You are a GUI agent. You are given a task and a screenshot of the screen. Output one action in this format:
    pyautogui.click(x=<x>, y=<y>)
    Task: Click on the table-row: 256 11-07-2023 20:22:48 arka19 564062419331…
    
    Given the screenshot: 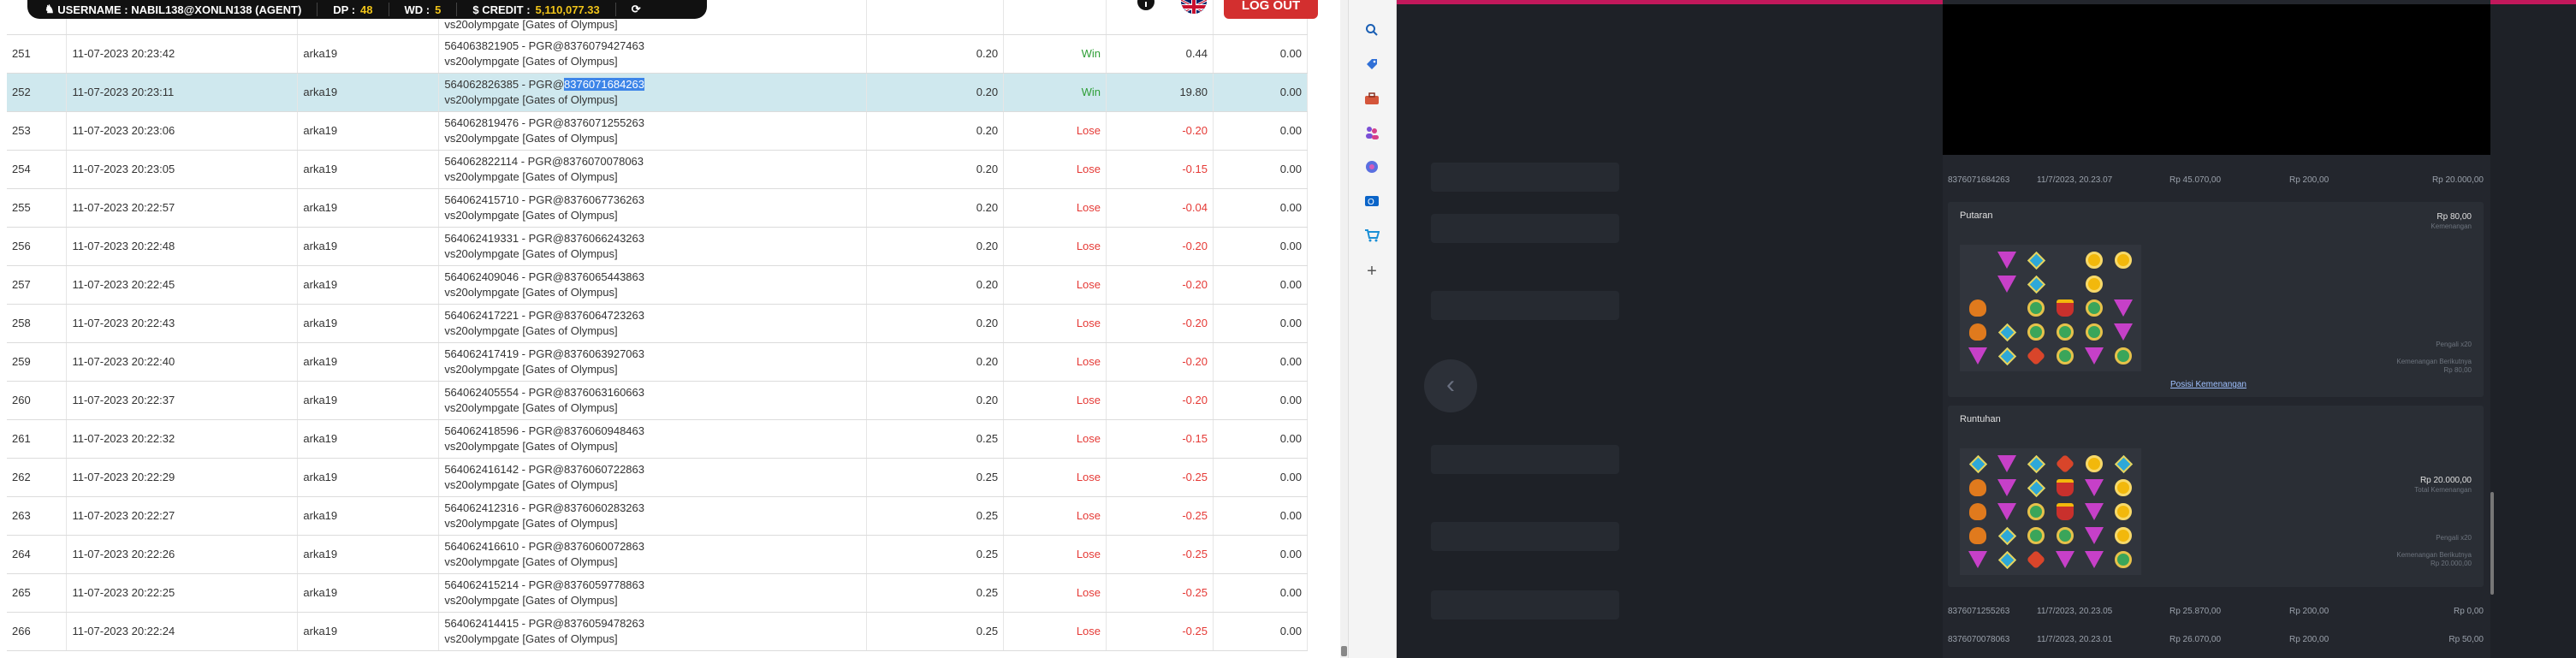 What is the action you would take?
    pyautogui.click(x=657, y=246)
    